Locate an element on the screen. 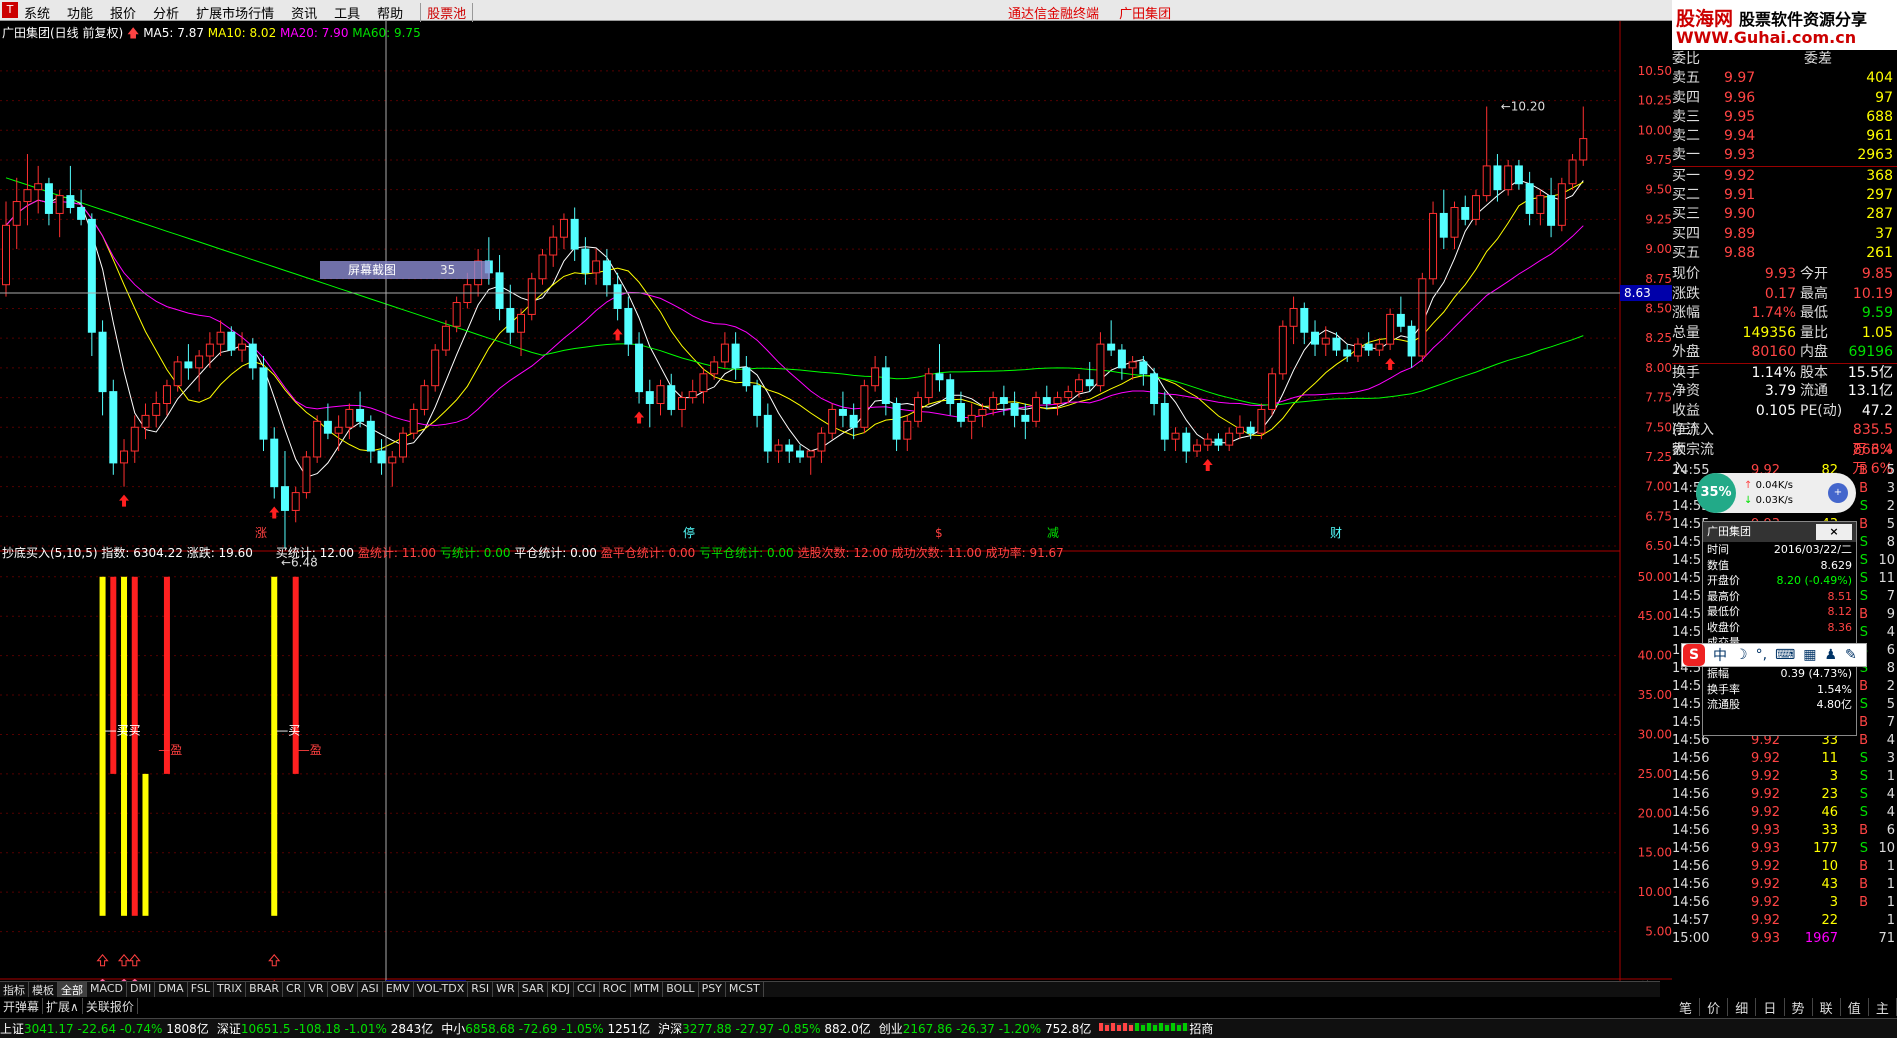  tick-n: 4 is located at coordinates (1890, 812).